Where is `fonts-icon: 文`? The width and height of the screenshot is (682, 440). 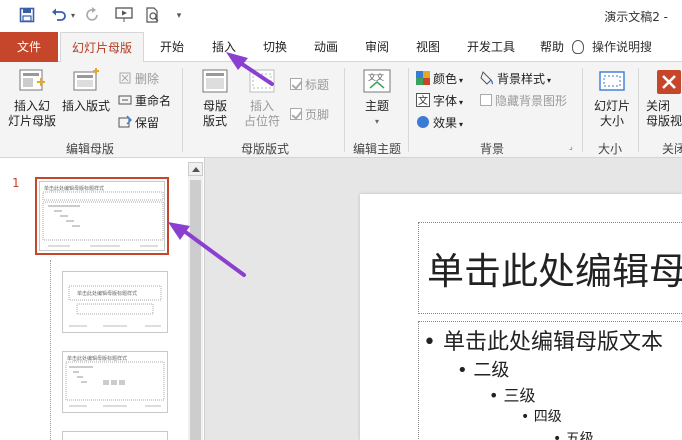 fonts-icon: 文 is located at coordinates (423, 100).